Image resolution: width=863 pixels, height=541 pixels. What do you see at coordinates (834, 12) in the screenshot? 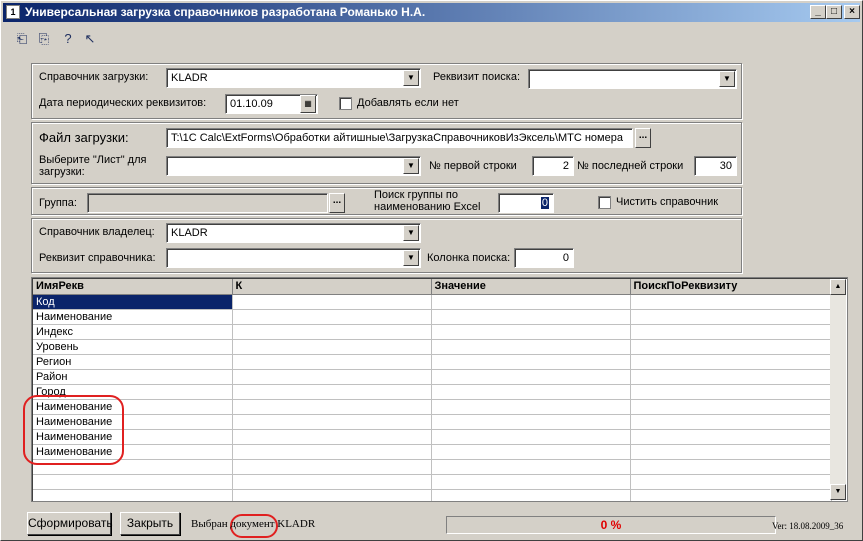
I see `maximize-button: □` at bounding box center [834, 12].